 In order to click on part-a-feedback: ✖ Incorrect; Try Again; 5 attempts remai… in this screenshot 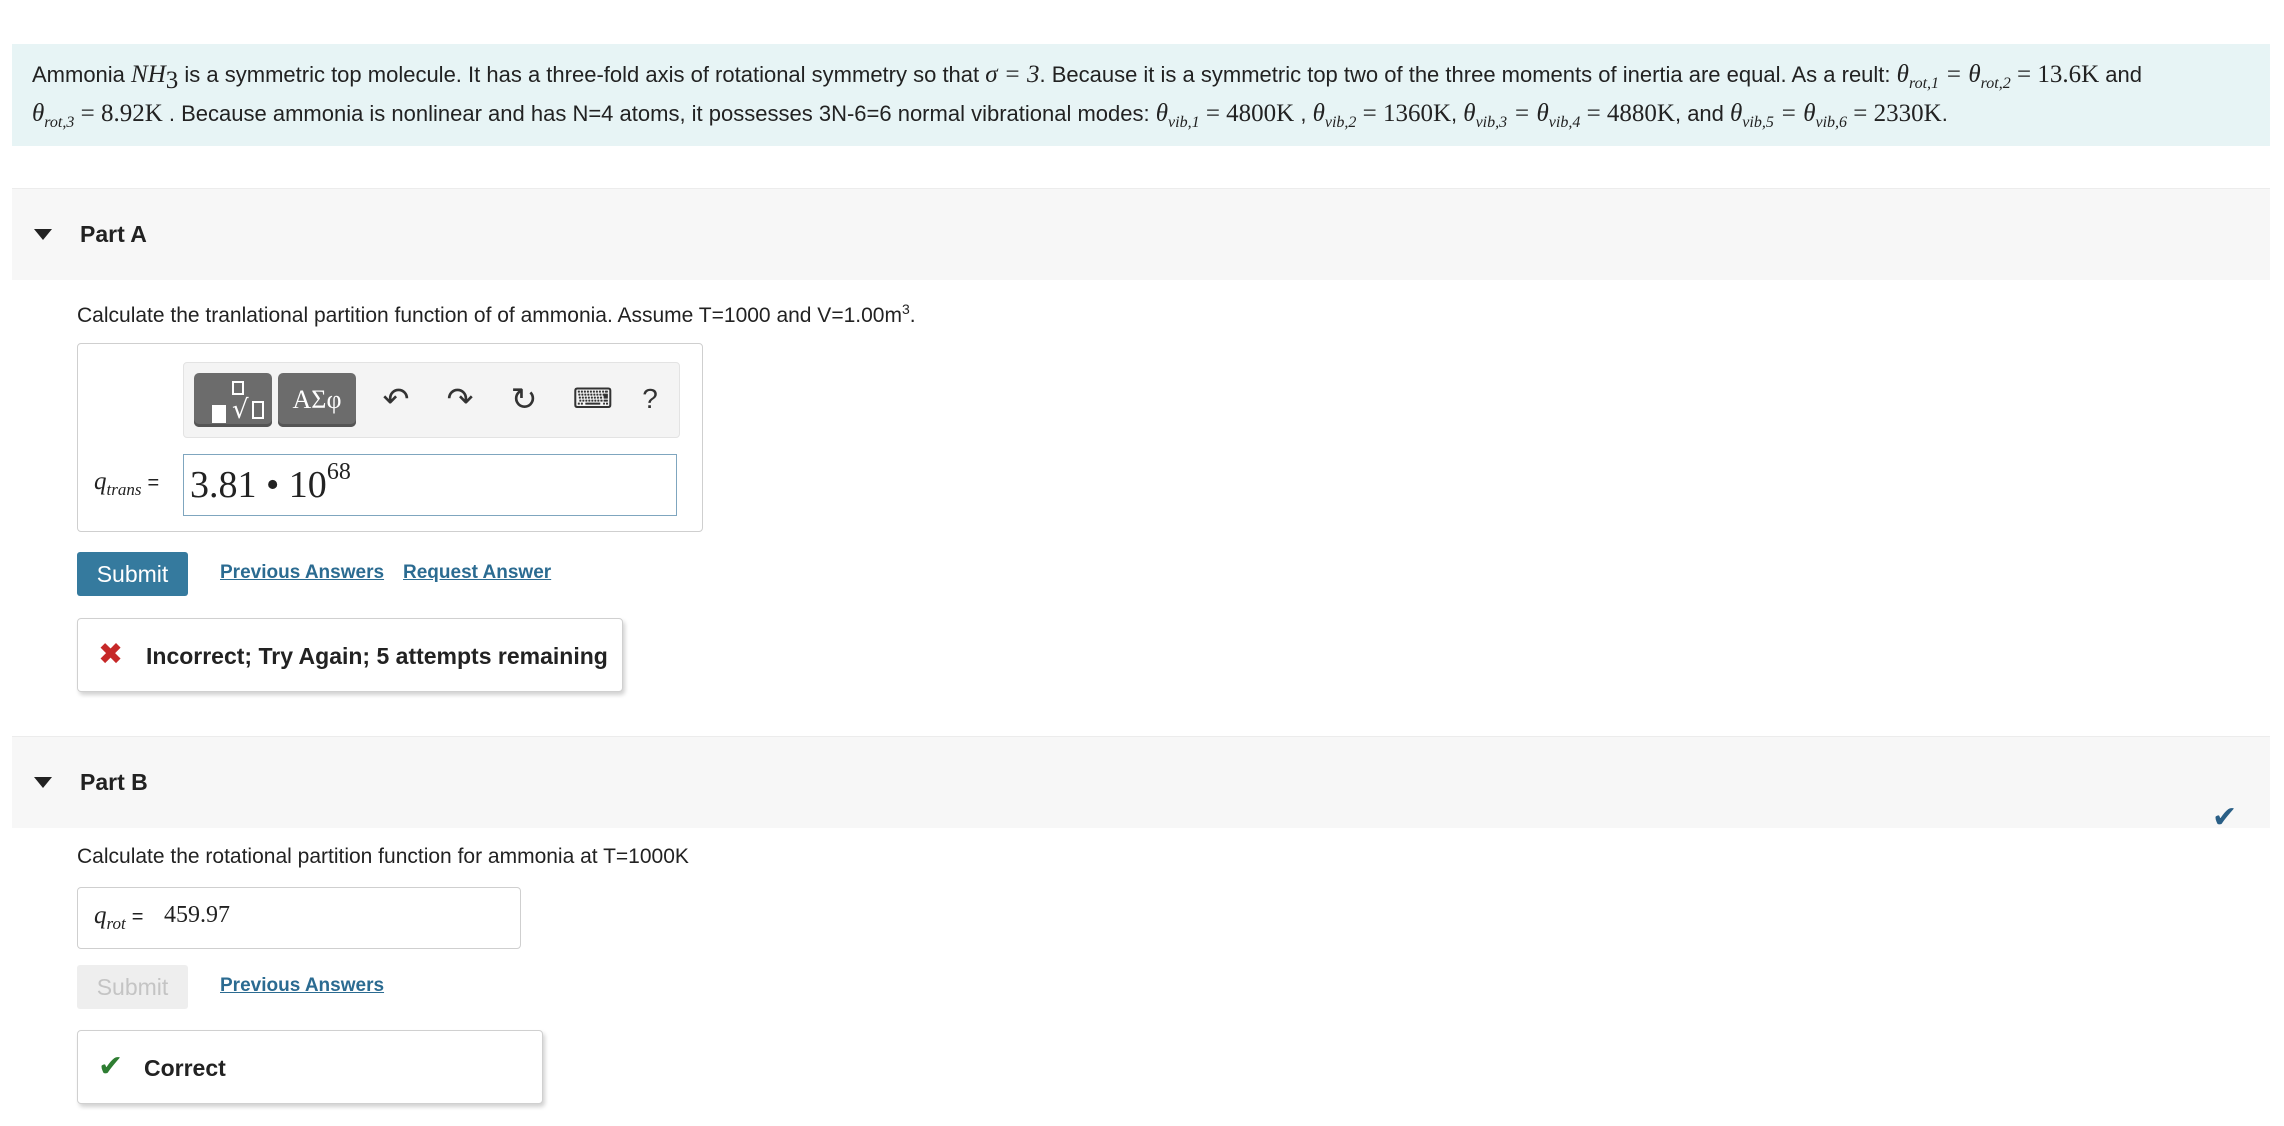, I will do `click(350, 655)`.